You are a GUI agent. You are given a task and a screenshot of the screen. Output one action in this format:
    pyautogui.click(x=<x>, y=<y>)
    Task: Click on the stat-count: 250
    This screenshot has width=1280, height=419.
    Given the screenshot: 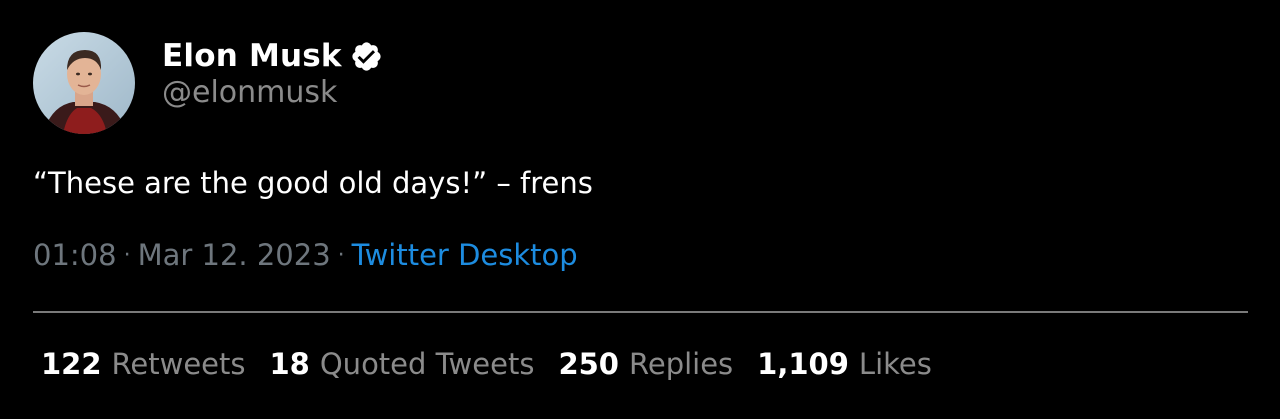 What is the action you would take?
    pyautogui.click(x=588, y=364)
    